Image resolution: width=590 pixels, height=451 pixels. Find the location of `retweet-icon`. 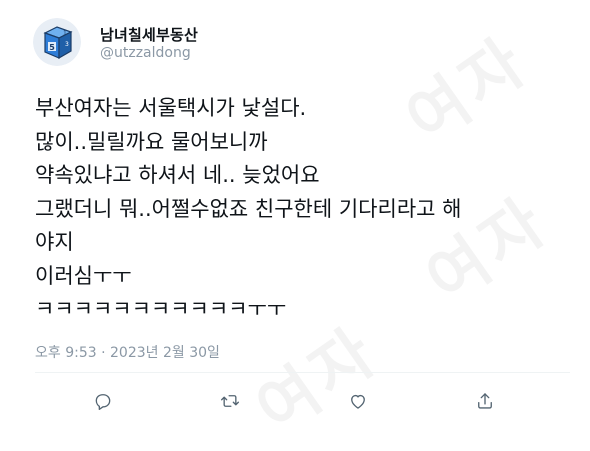

retweet-icon is located at coordinates (230, 401).